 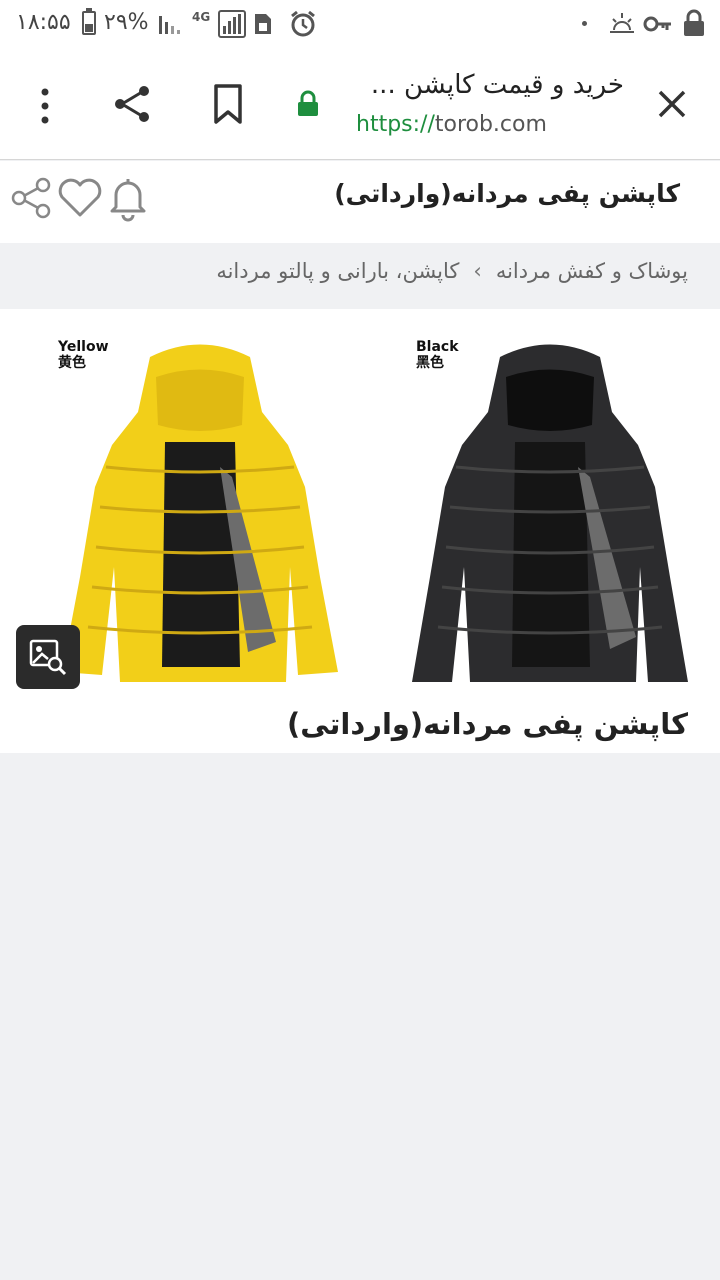 What do you see at coordinates (360, 25) in the screenshot?
I see `status-bar: ۱۸:۵۵ ۲۹% 4G` at bounding box center [360, 25].